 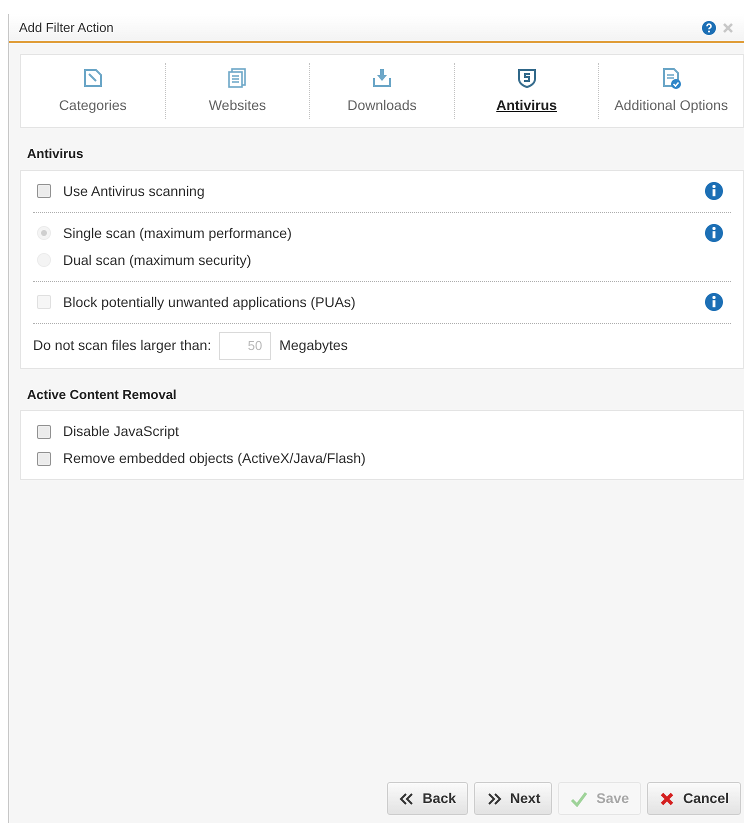 What do you see at coordinates (526, 91) in the screenshot?
I see `tab: Antivirus` at bounding box center [526, 91].